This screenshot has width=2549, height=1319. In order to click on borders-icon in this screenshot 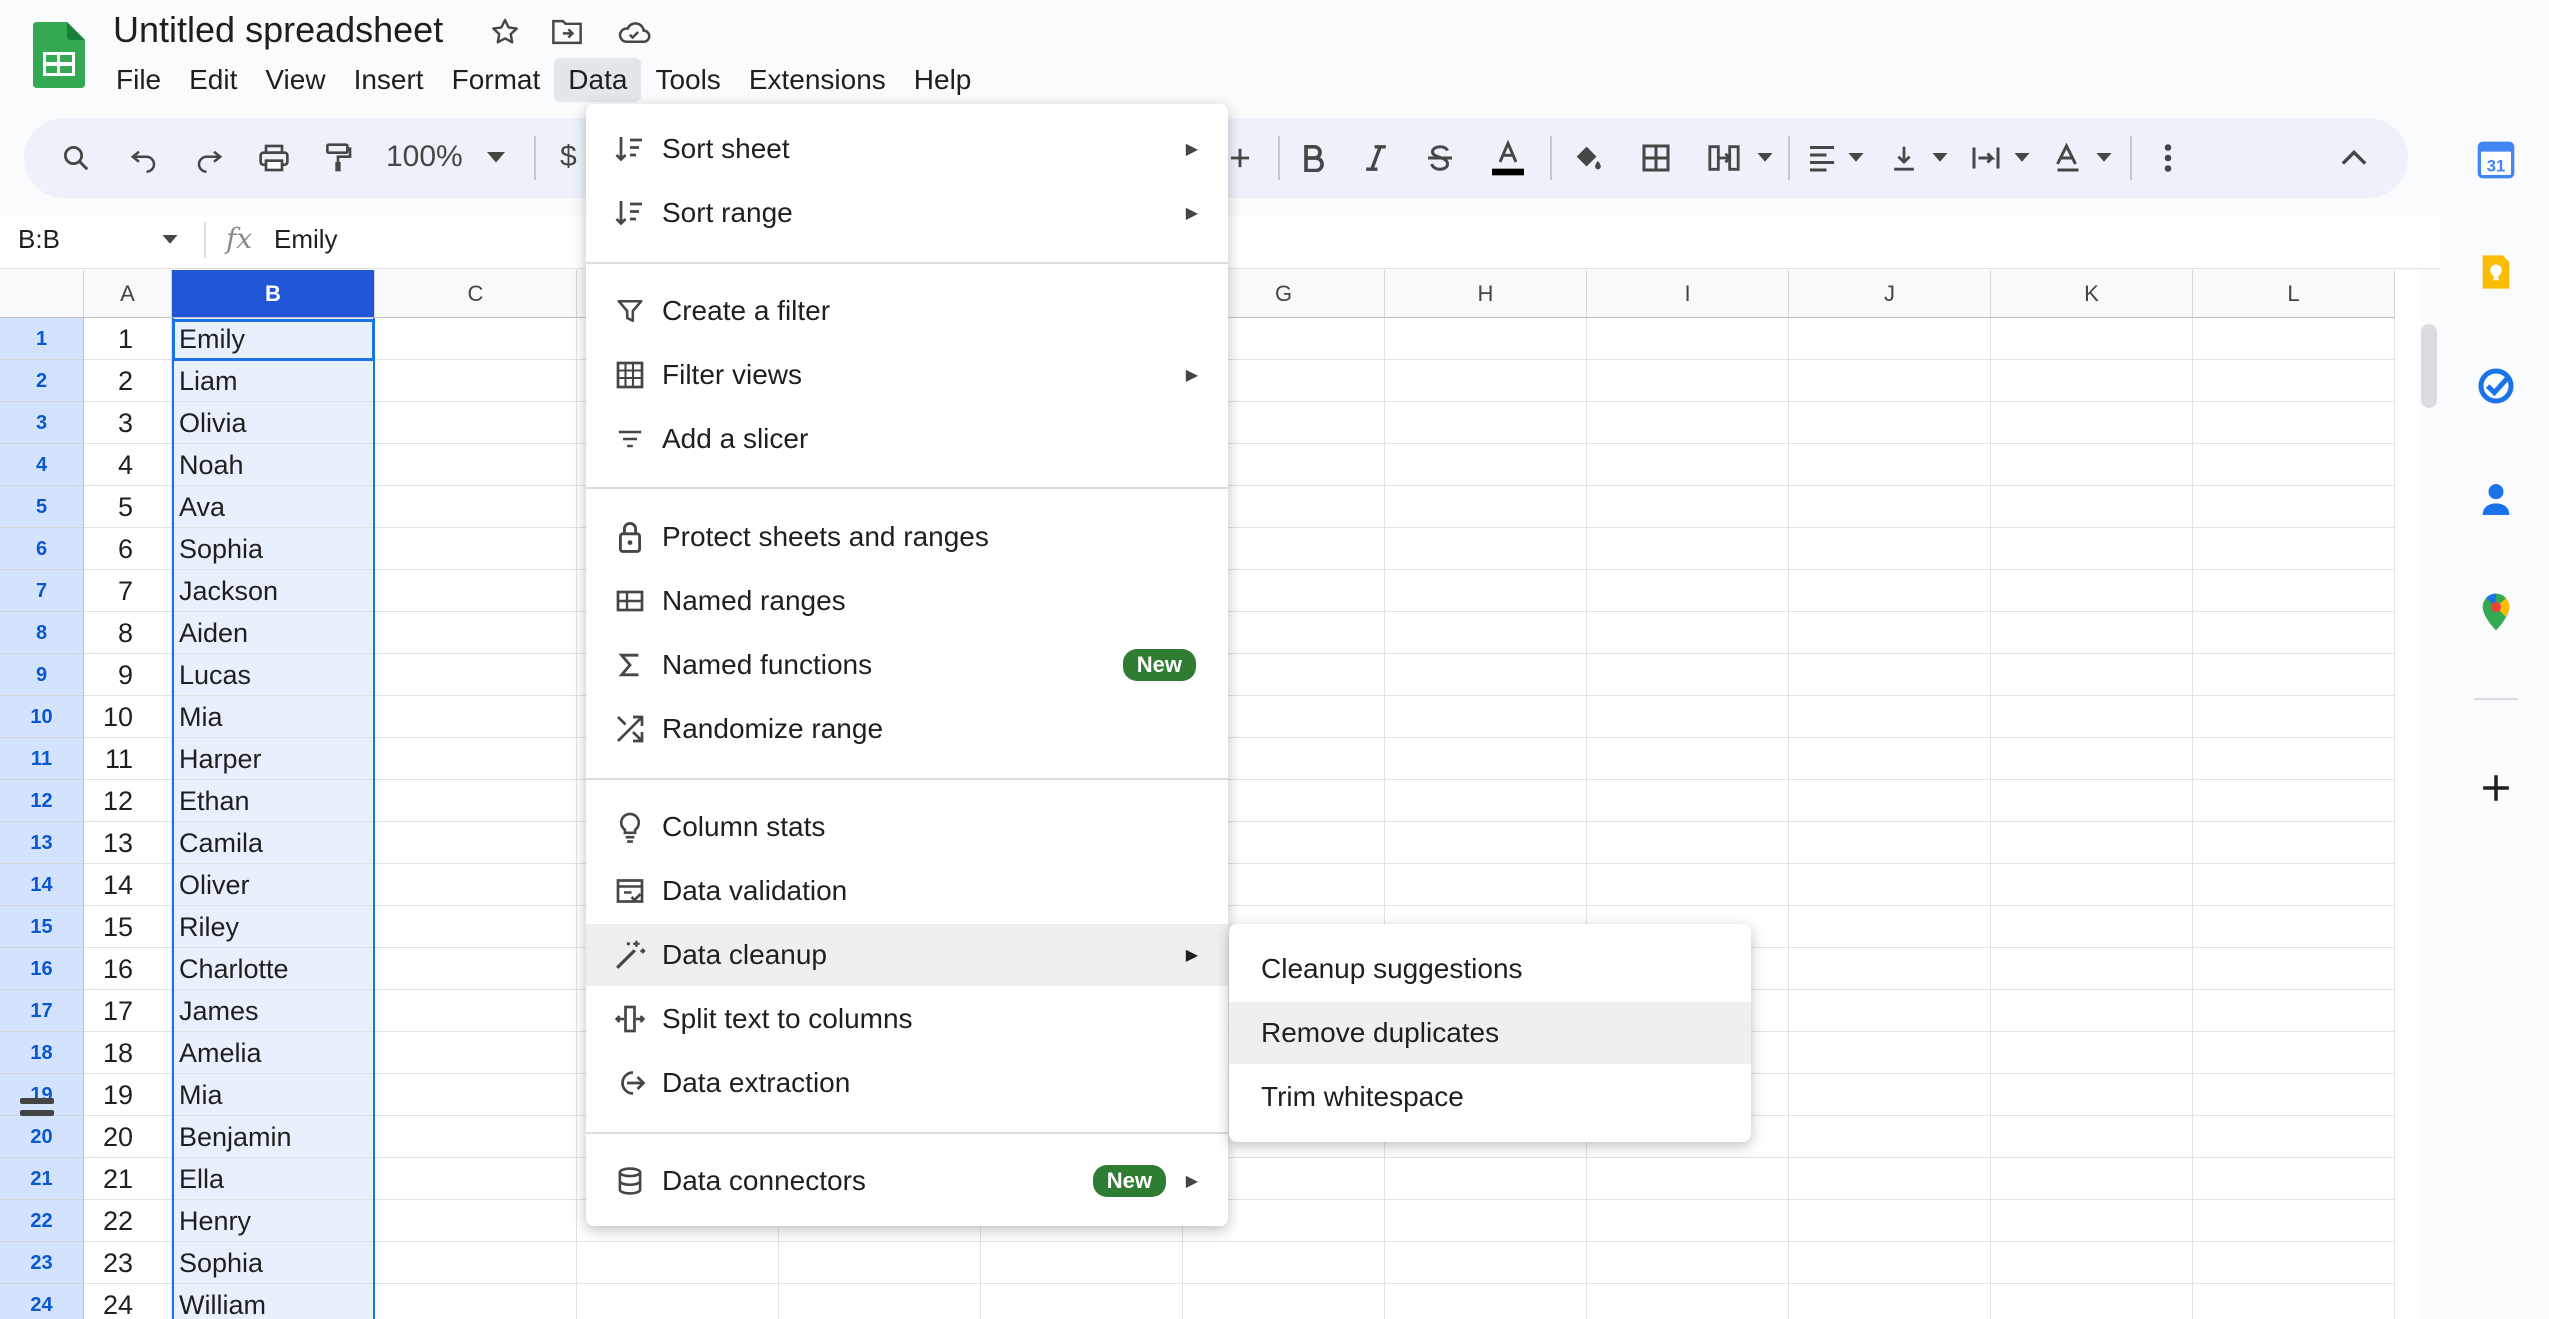, I will do `click(1656, 158)`.